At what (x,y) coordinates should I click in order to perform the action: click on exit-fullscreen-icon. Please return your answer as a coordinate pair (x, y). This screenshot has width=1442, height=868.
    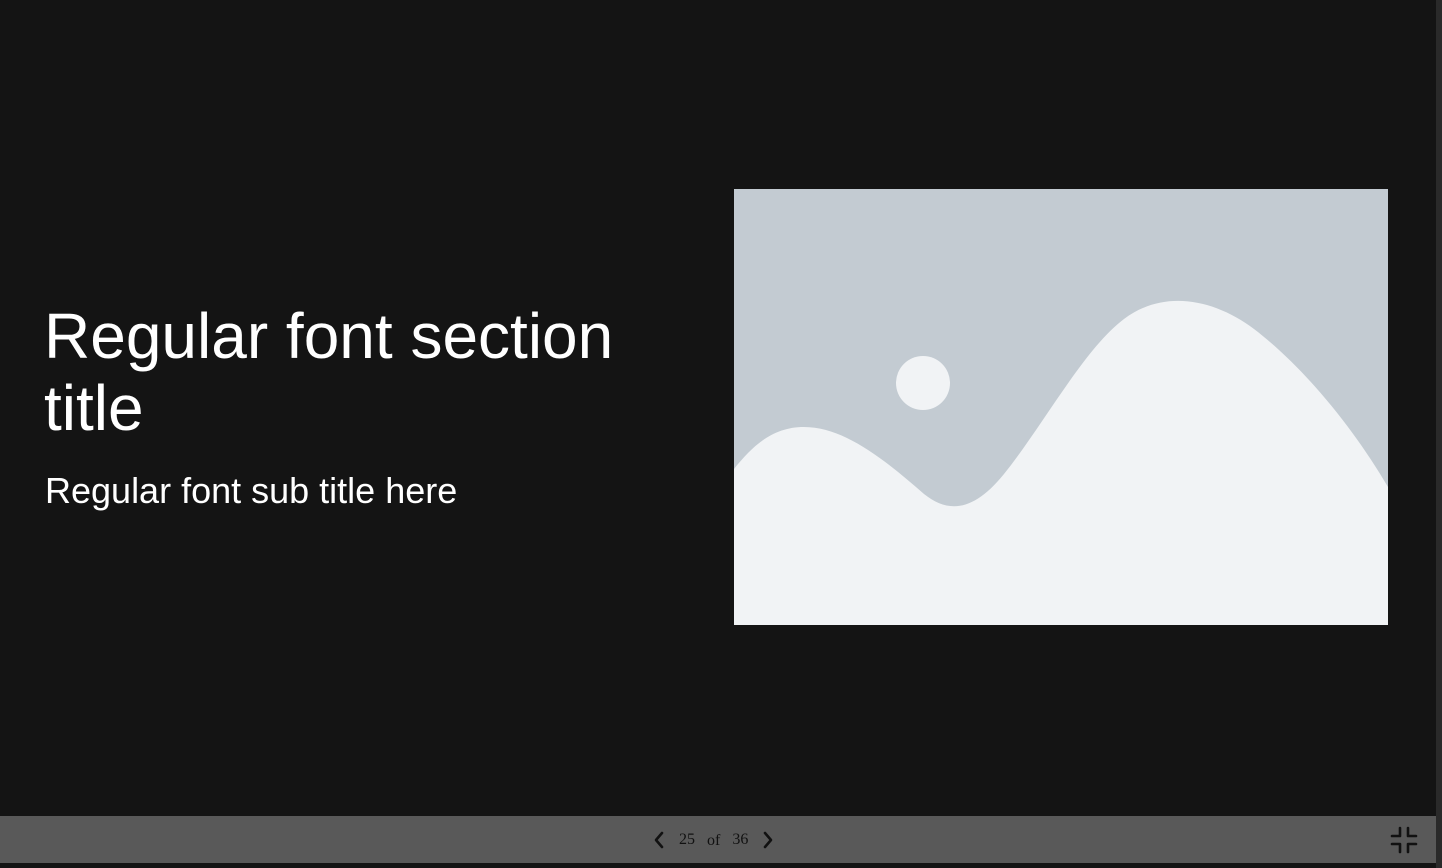
    Looking at the image, I should click on (1404, 840).